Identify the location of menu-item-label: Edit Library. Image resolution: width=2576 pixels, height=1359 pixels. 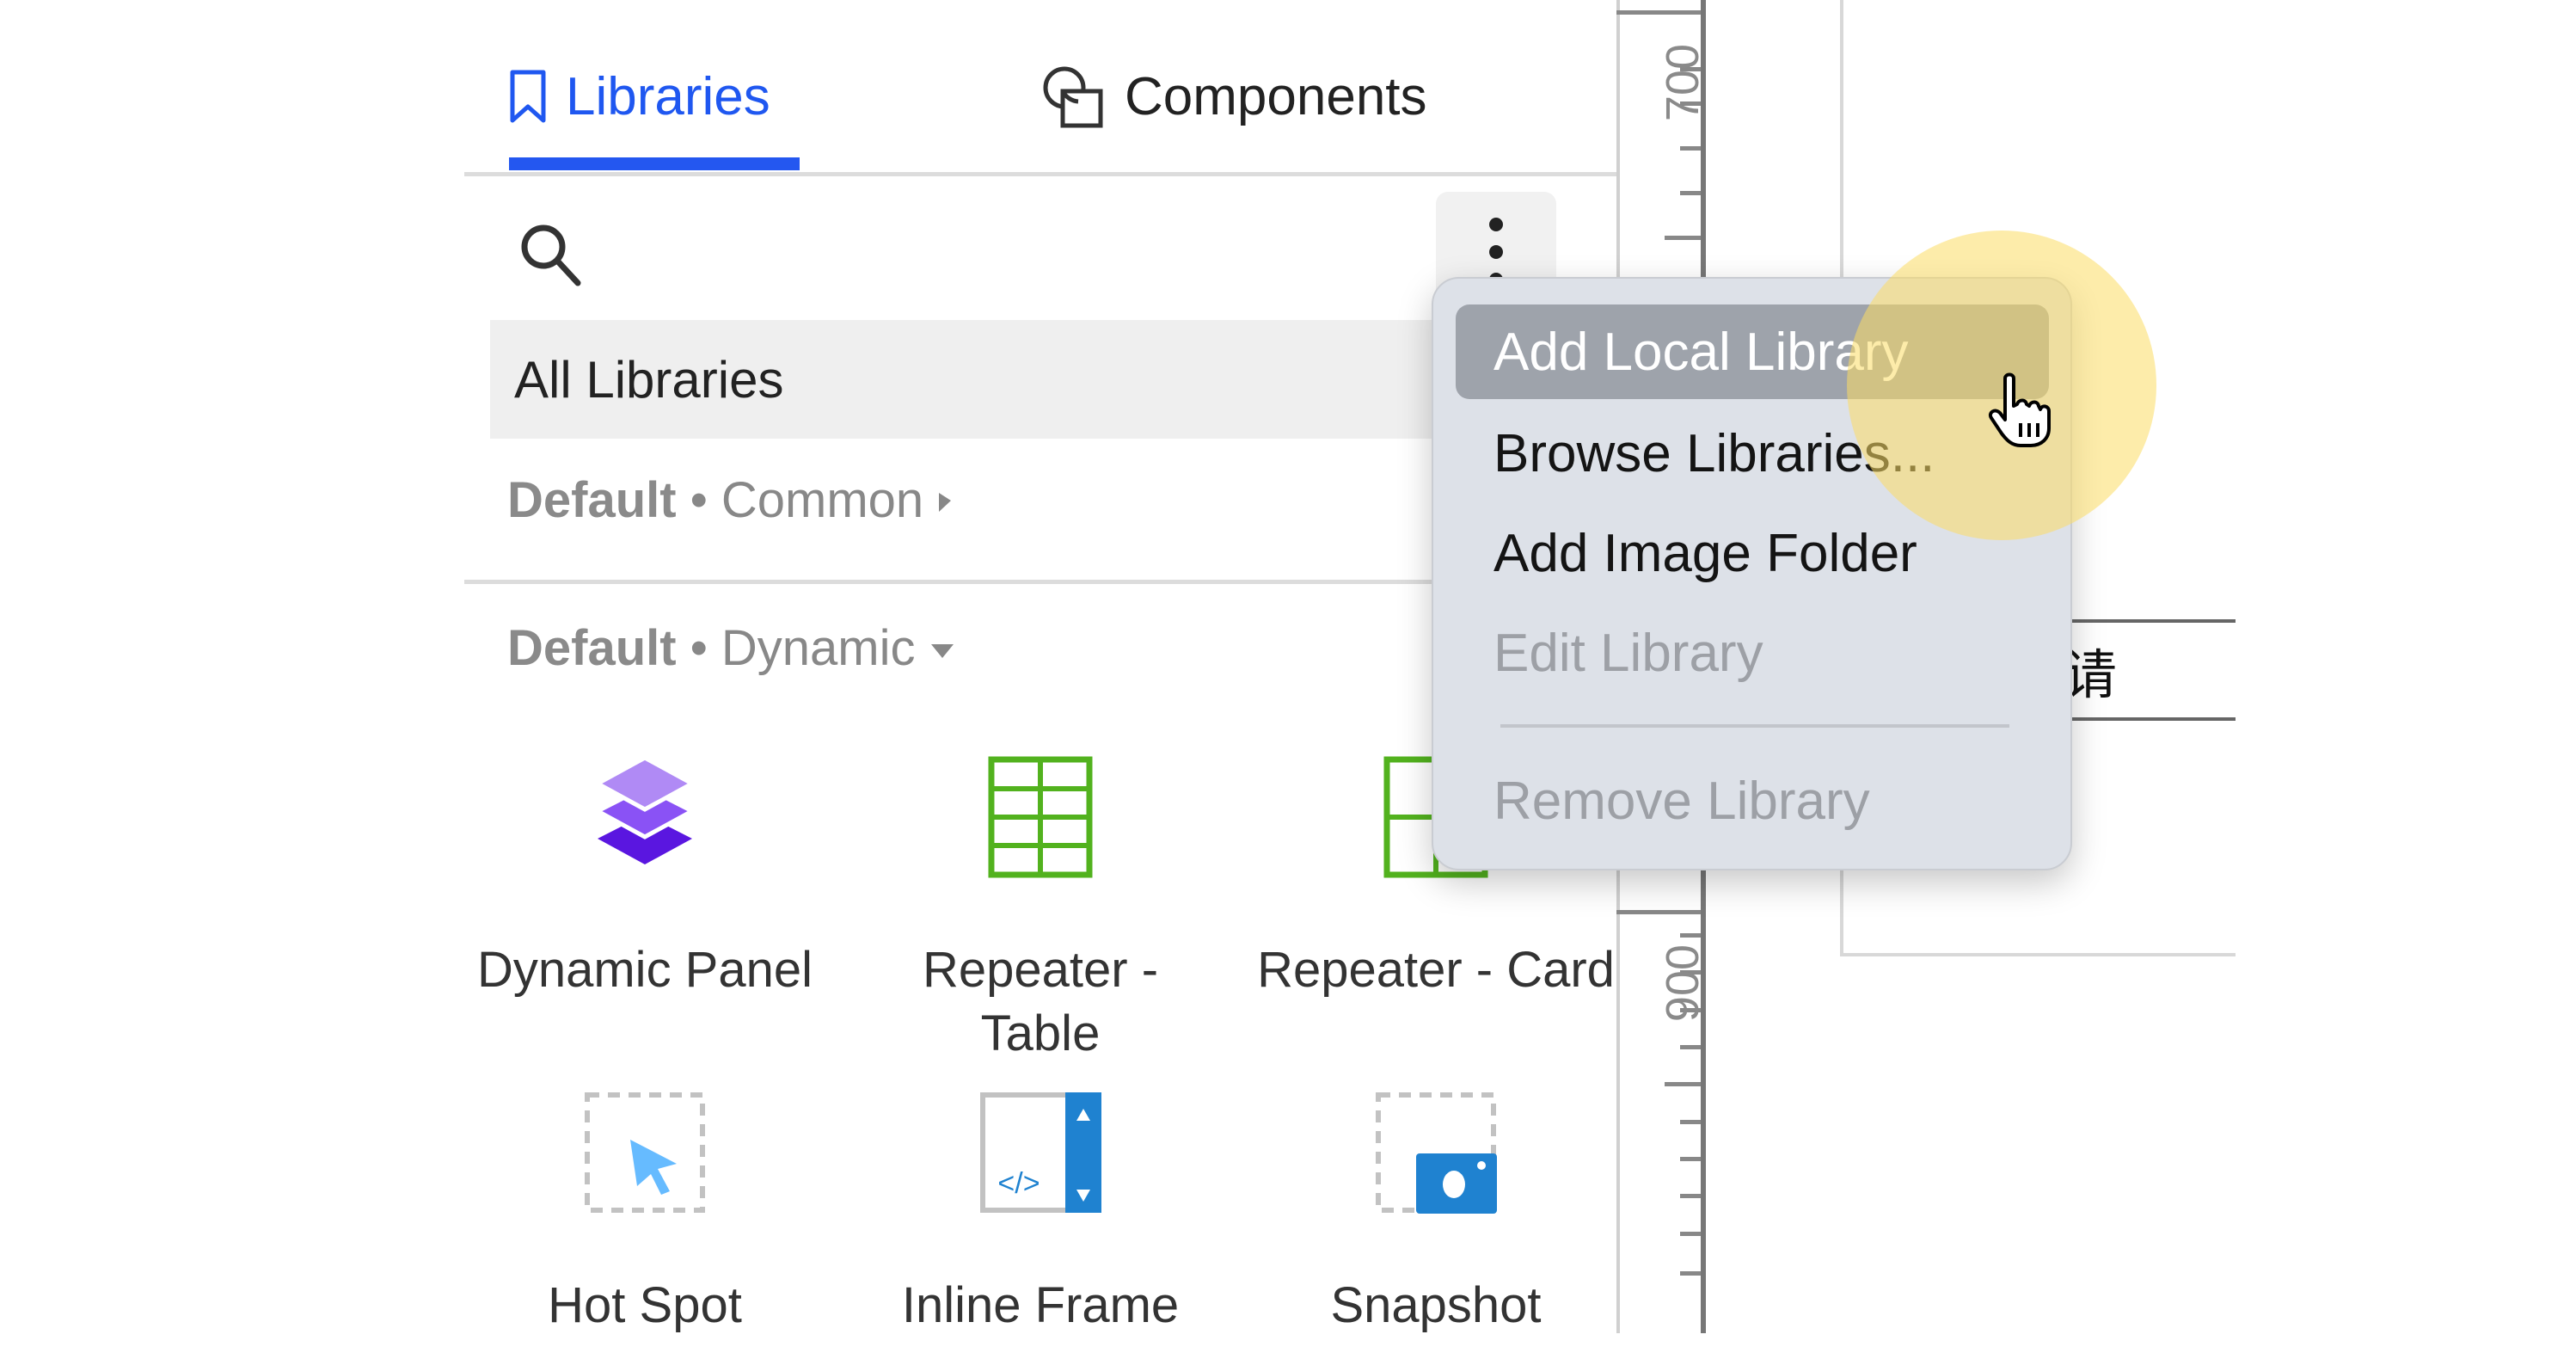
(1628, 653).